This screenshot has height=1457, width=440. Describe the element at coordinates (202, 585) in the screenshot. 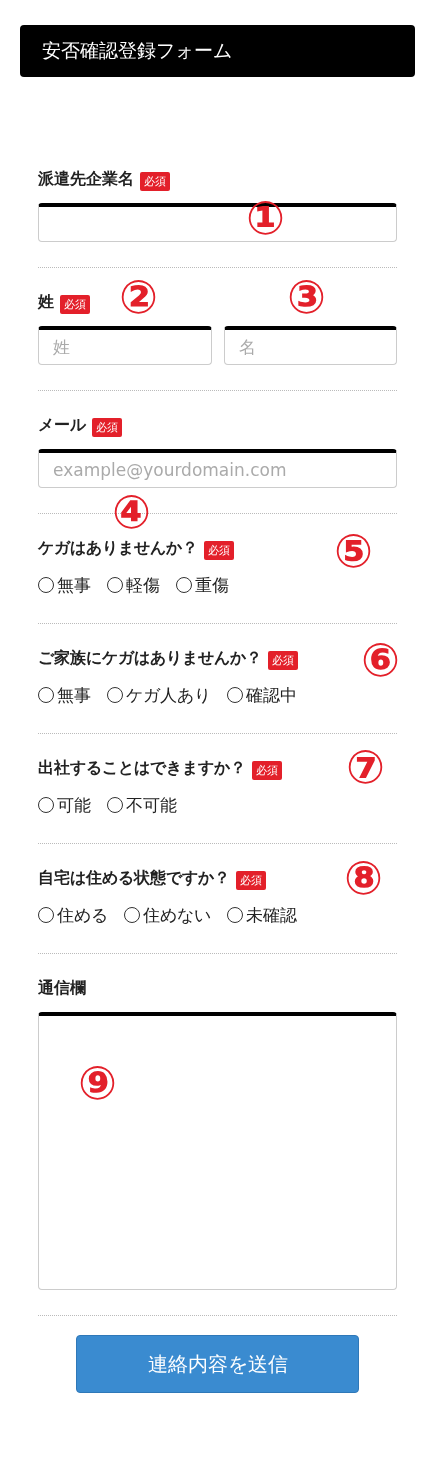

I see `radio-option: 重傷` at that location.